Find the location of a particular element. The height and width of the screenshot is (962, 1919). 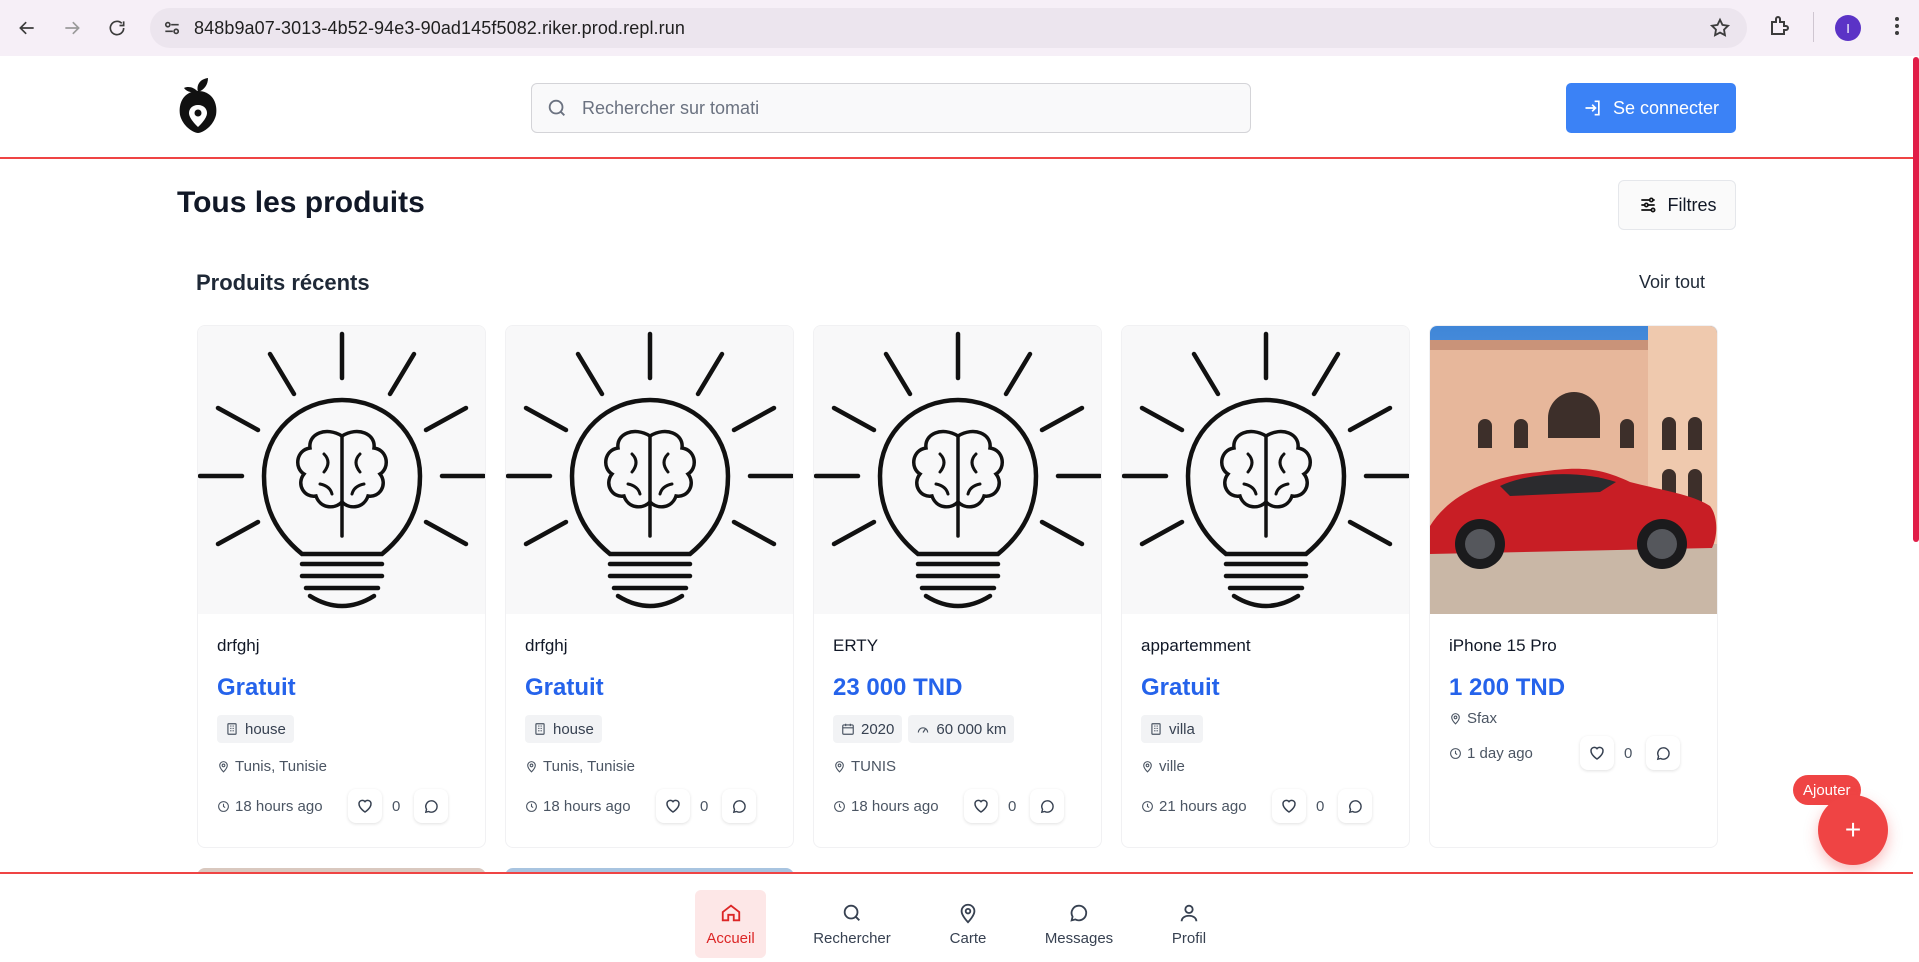

time-label: 18 hours ago is located at coordinates (587, 806).